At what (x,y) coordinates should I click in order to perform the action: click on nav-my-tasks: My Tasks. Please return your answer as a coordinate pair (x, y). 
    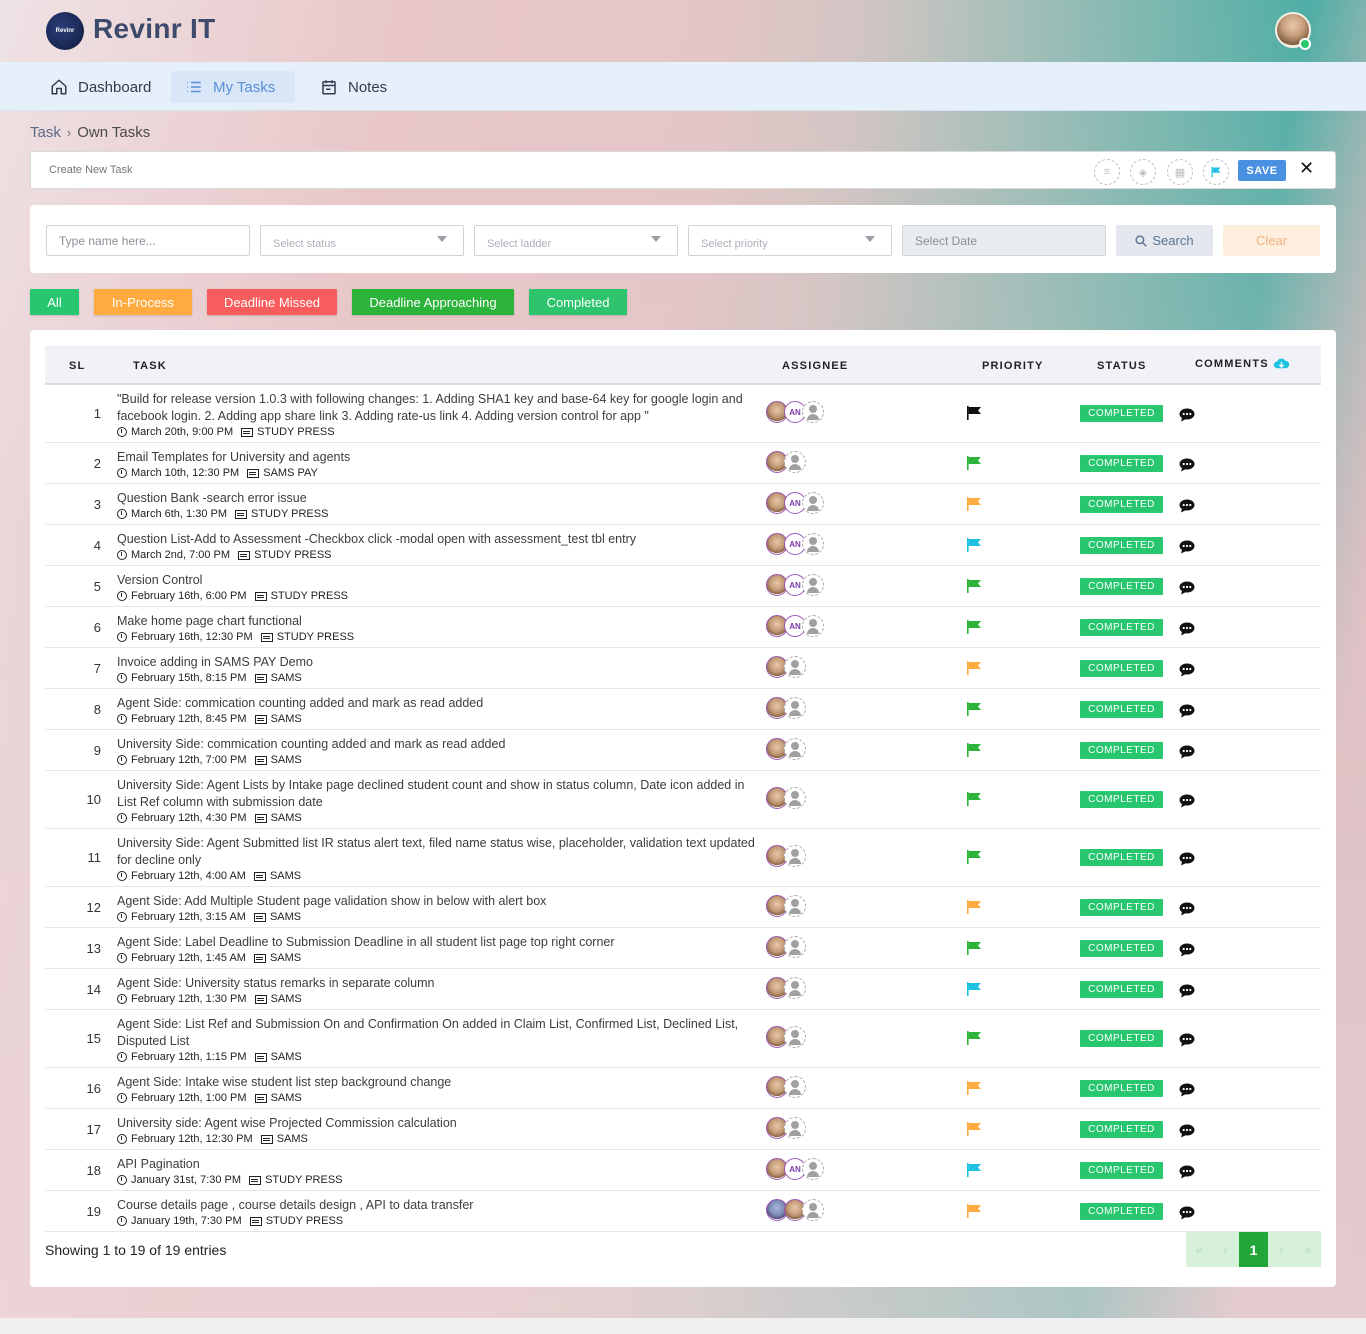
    Looking at the image, I should click on (233, 87).